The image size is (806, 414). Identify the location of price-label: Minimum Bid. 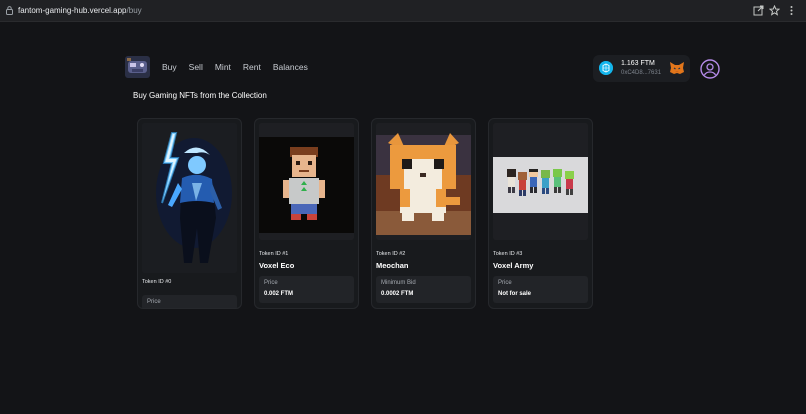
(398, 283).